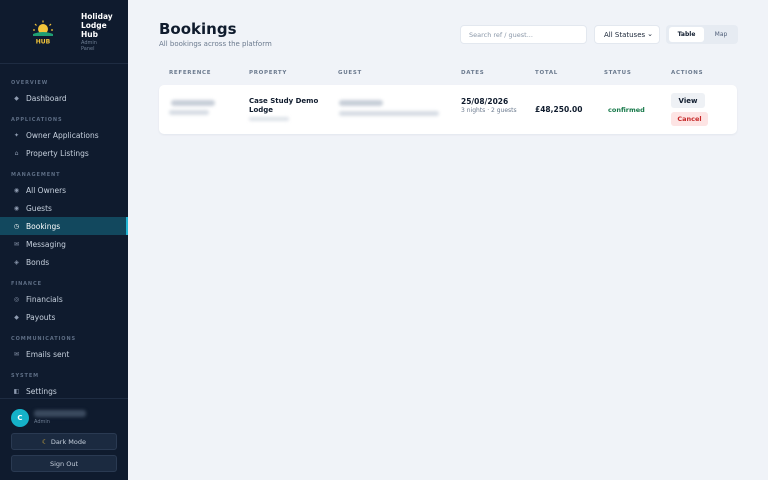 The image size is (768, 480). I want to click on sidebar-item-bonds: ◈ Bonds, so click(64, 262).